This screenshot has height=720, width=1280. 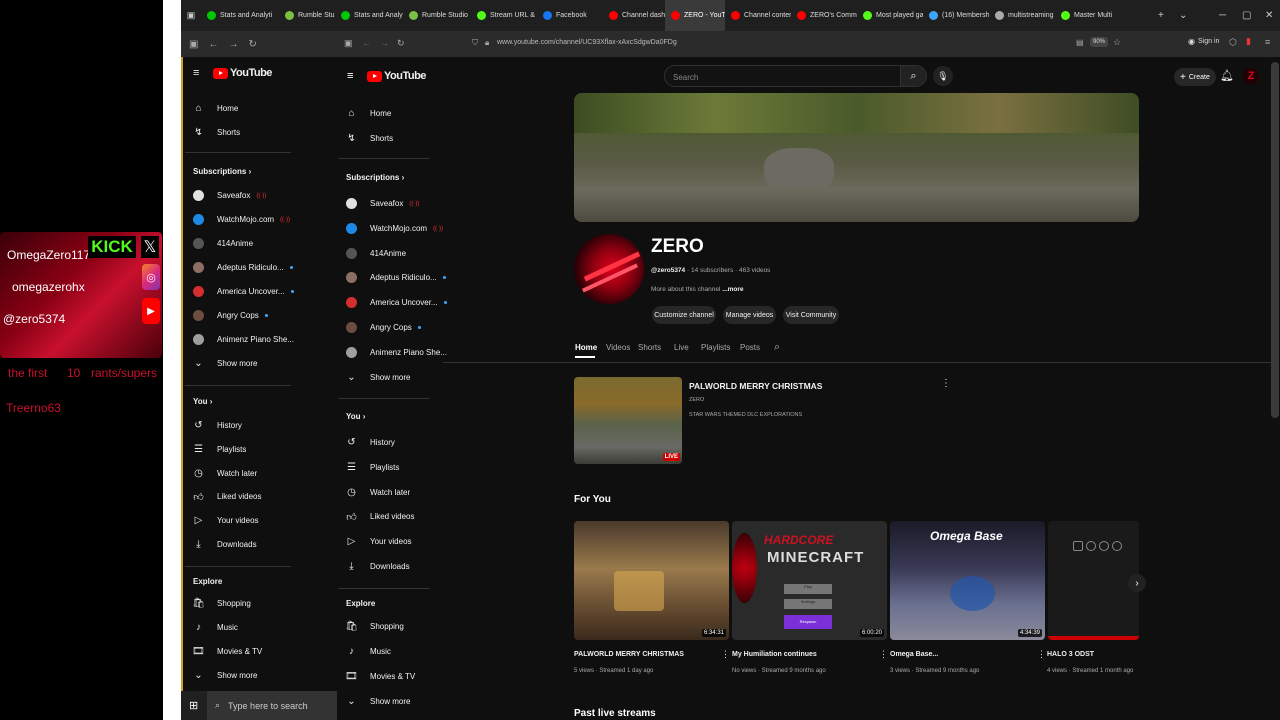 I want to click on menu-icon: ≡, so click(x=1267, y=42).